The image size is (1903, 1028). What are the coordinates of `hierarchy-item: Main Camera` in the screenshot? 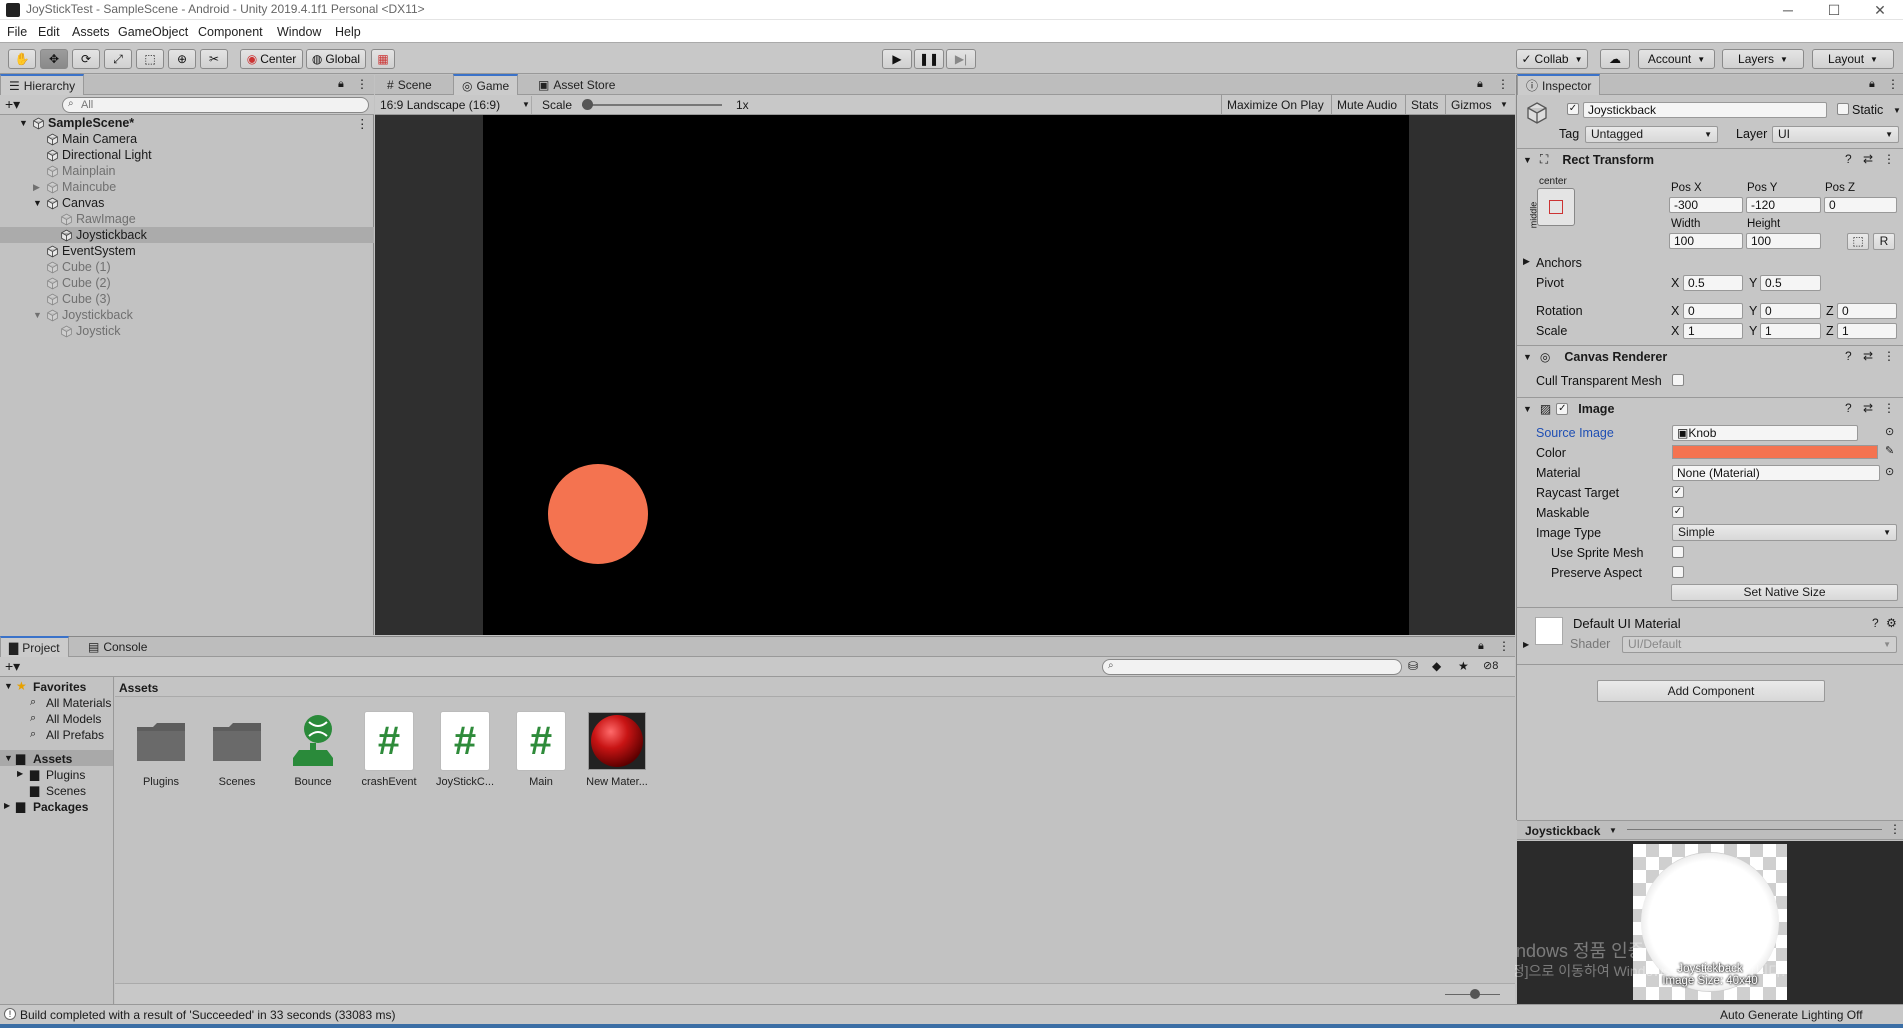 It's located at (187, 139).